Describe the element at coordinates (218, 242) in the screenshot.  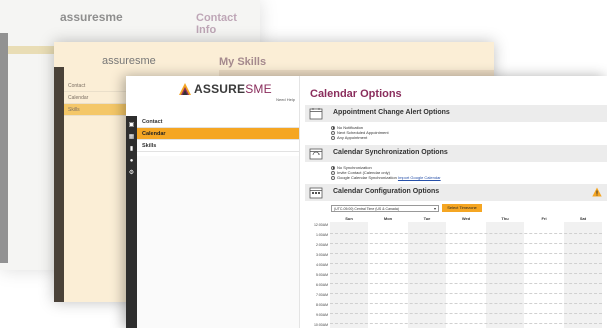
I see `sidebar-empty-area` at that location.